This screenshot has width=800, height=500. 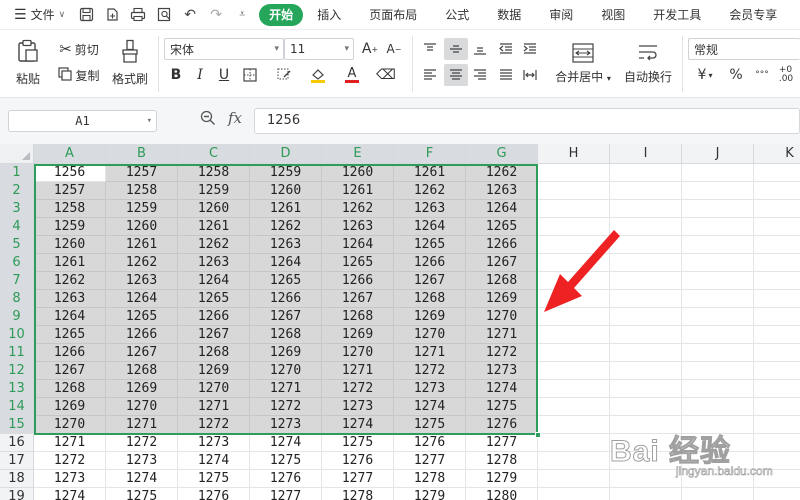 I want to click on cell-c15: 1272, so click(x=214, y=425).